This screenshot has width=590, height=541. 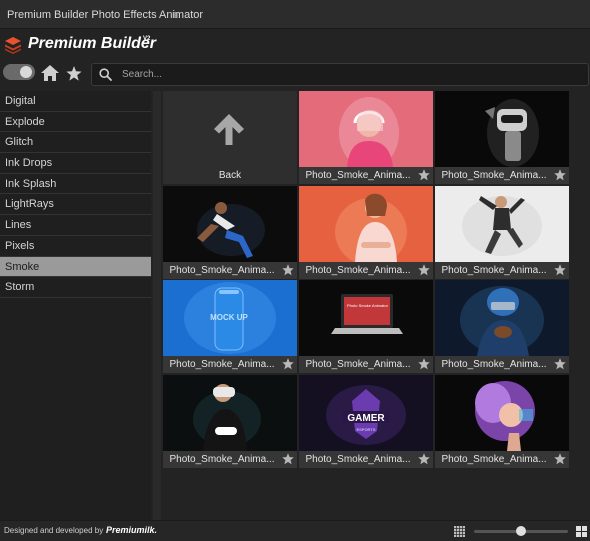 I want to click on back-tile: Back, so click(x=230, y=137).